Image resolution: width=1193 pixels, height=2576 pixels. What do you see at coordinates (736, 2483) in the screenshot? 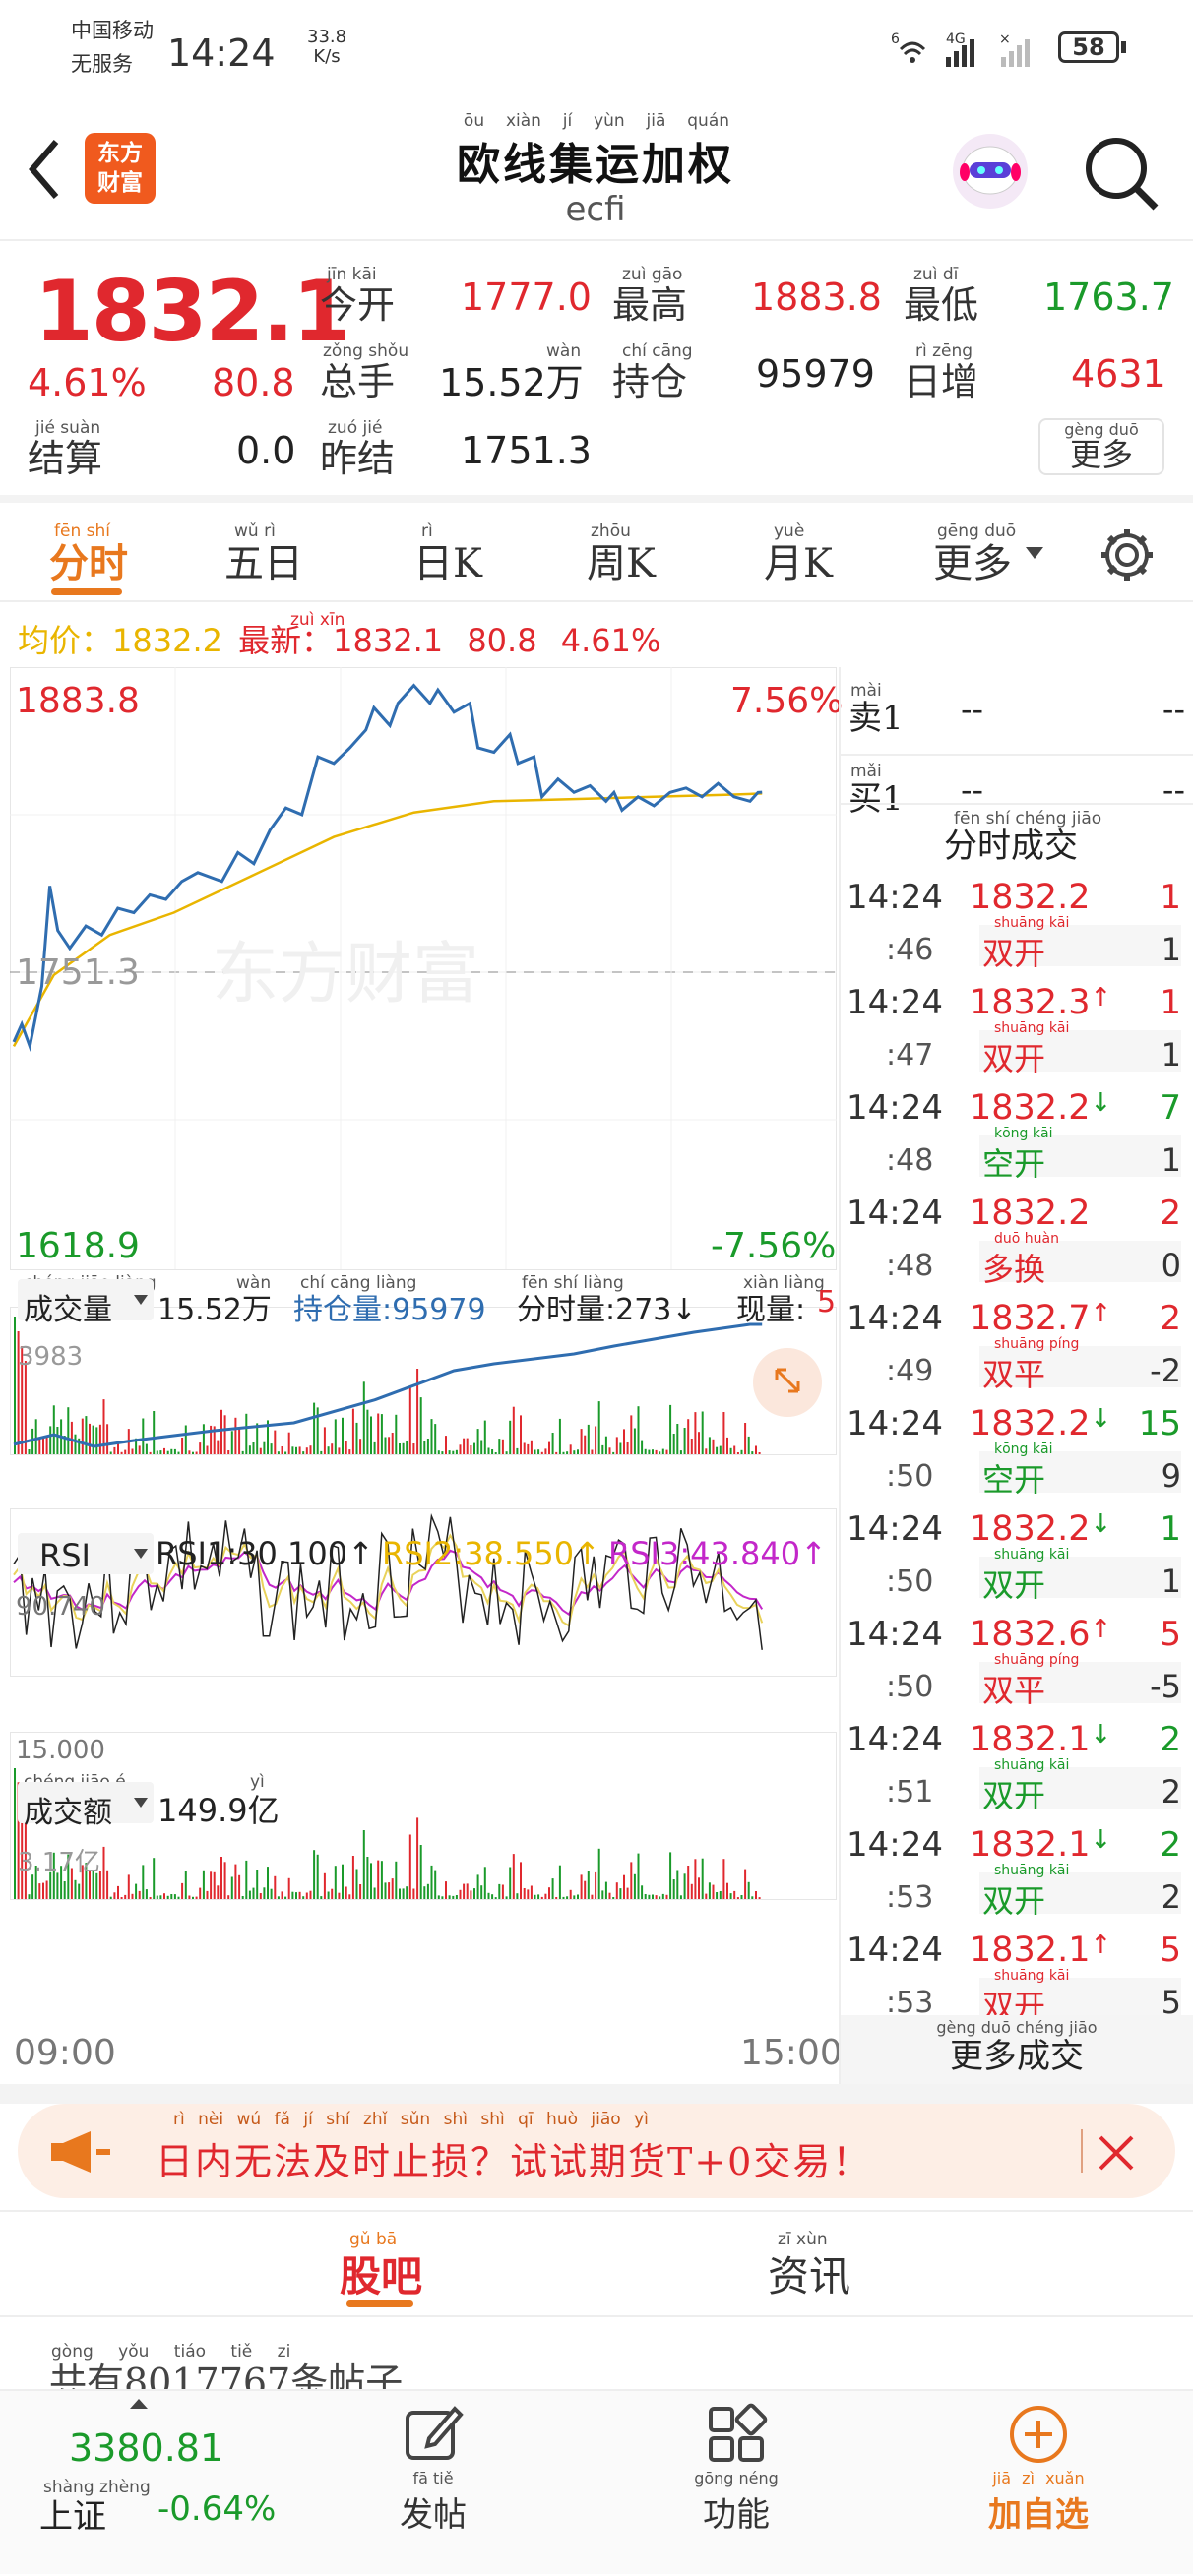
I see `function-button: gōng néng 功能` at bounding box center [736, 2483].